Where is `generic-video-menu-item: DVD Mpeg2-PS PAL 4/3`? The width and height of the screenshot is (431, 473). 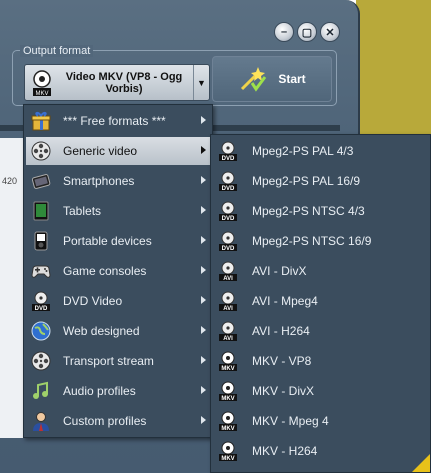 generic-video-menu-item: DVD Mpeg2-PS PAL 4/3 is located at coordinates (321, 151).